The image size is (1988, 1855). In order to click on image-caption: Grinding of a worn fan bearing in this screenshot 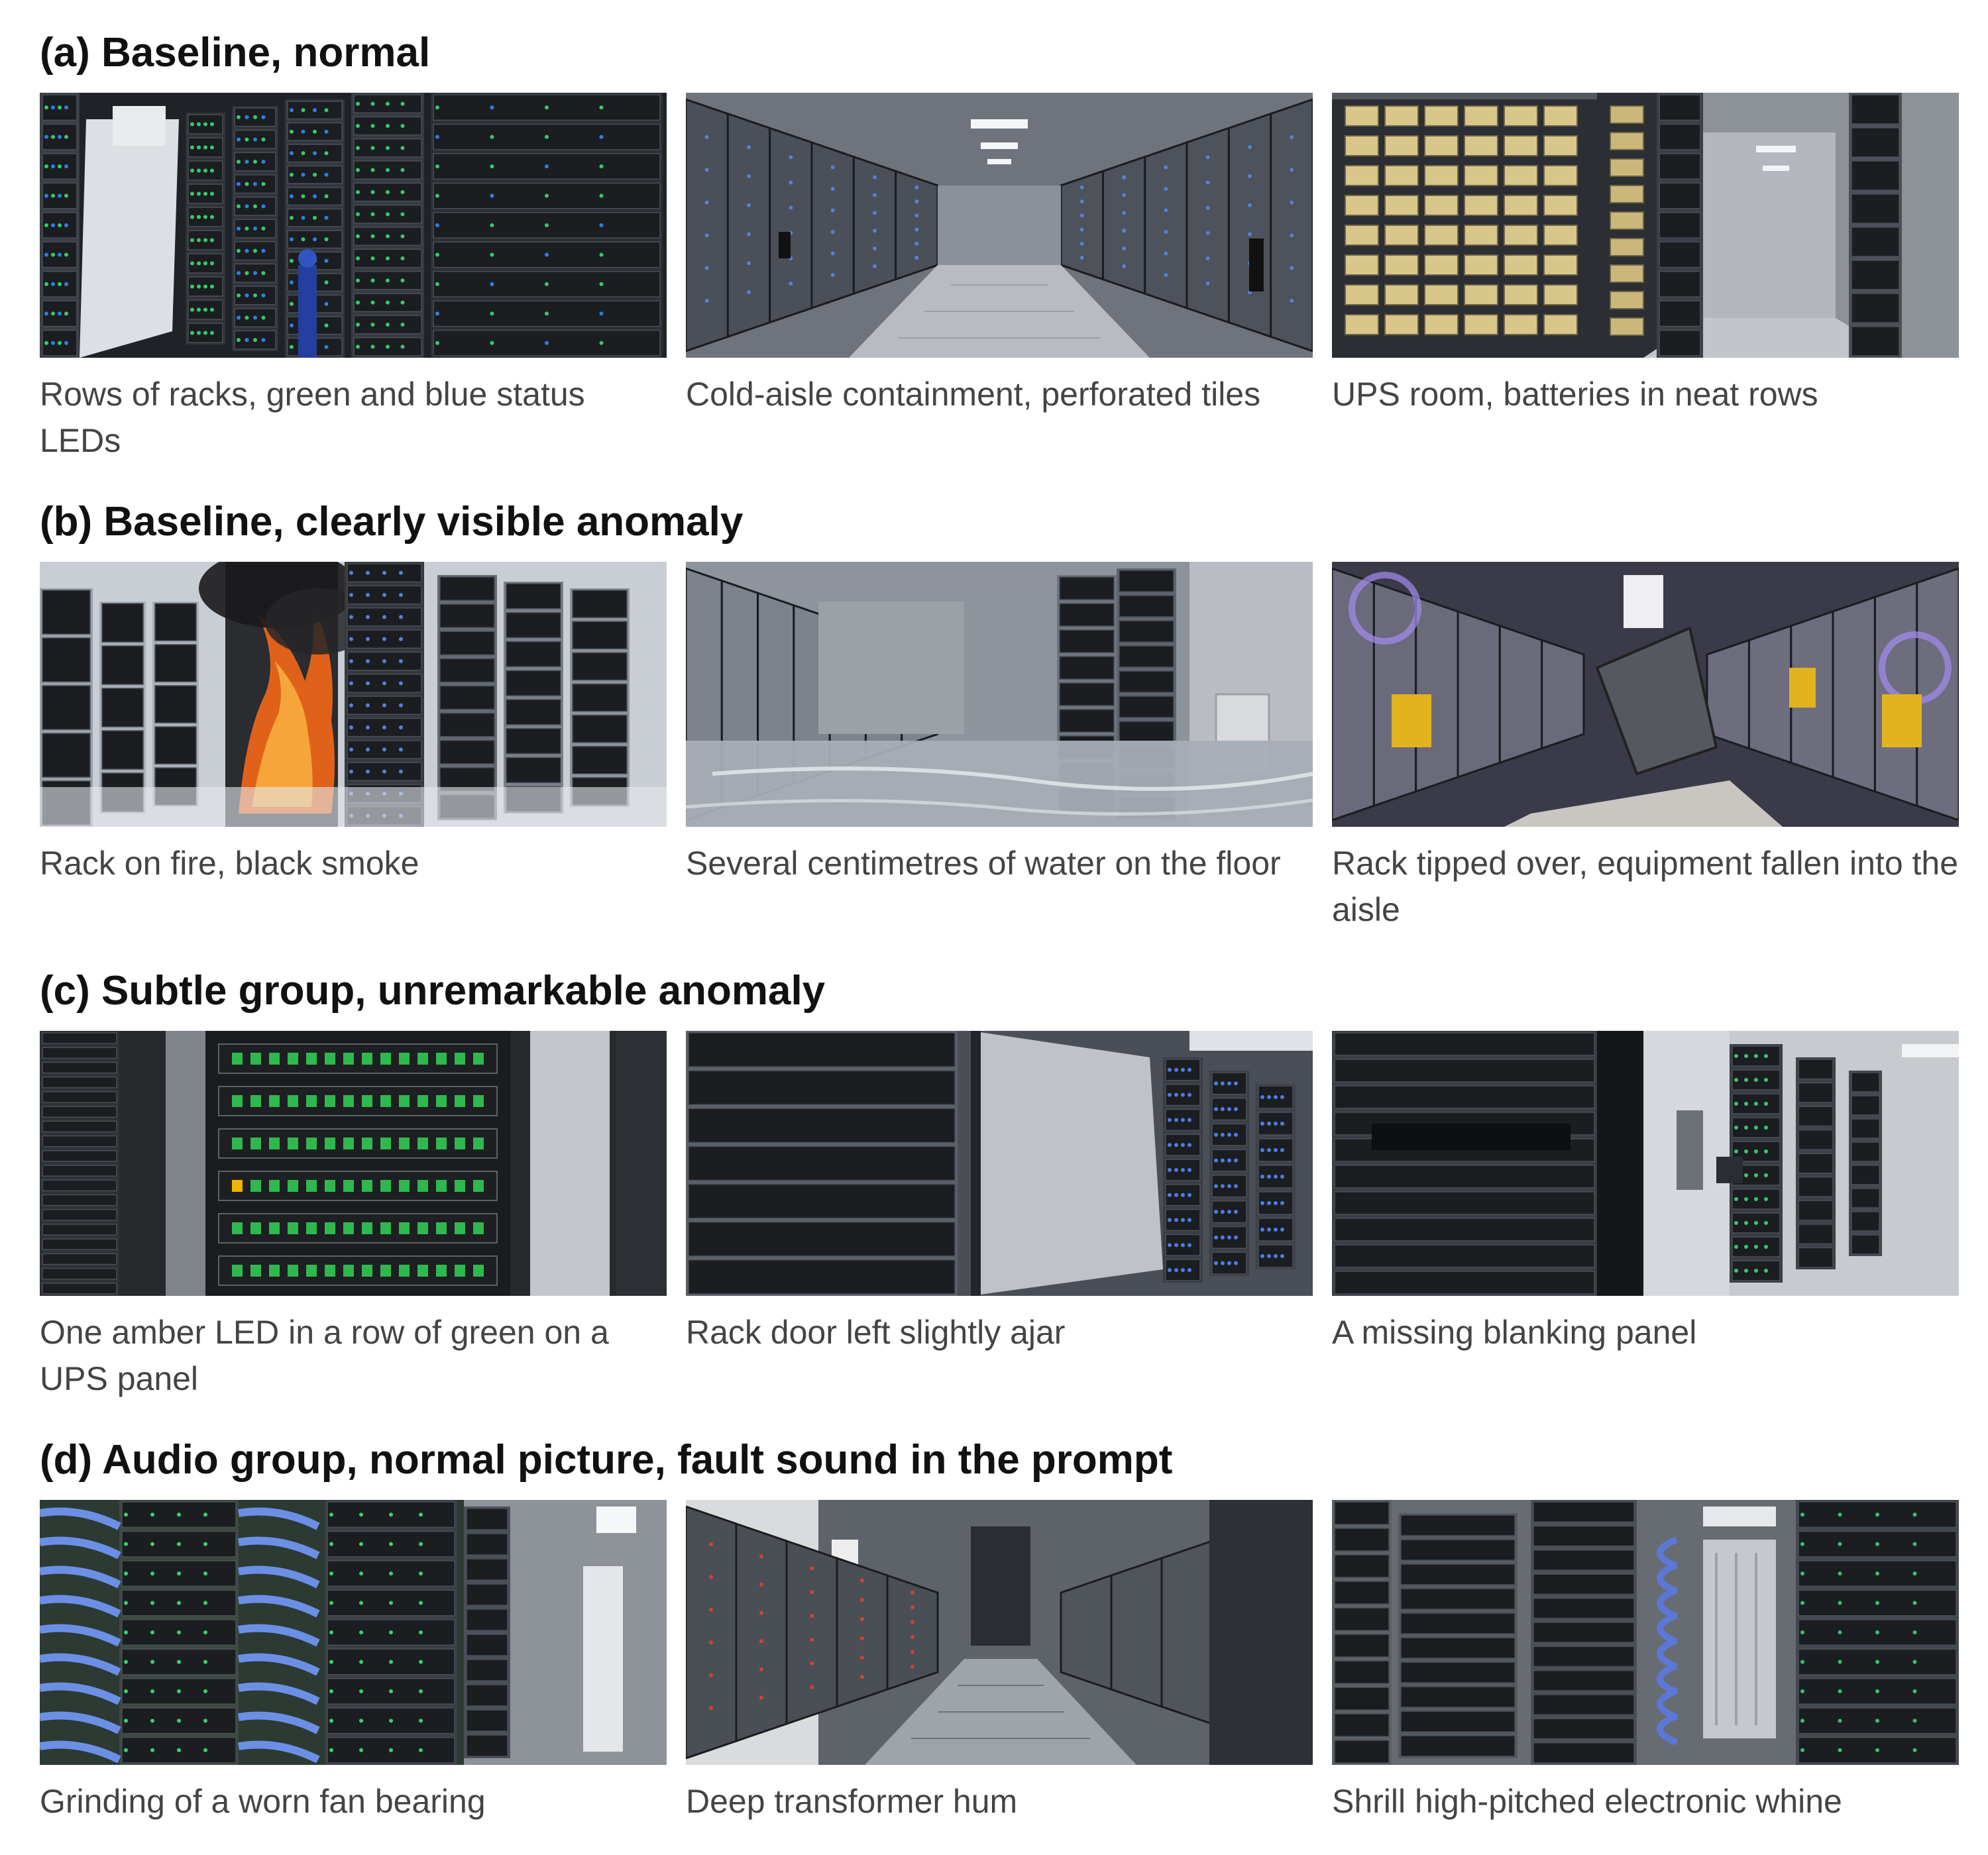, I will do `click(263, 1801)`.